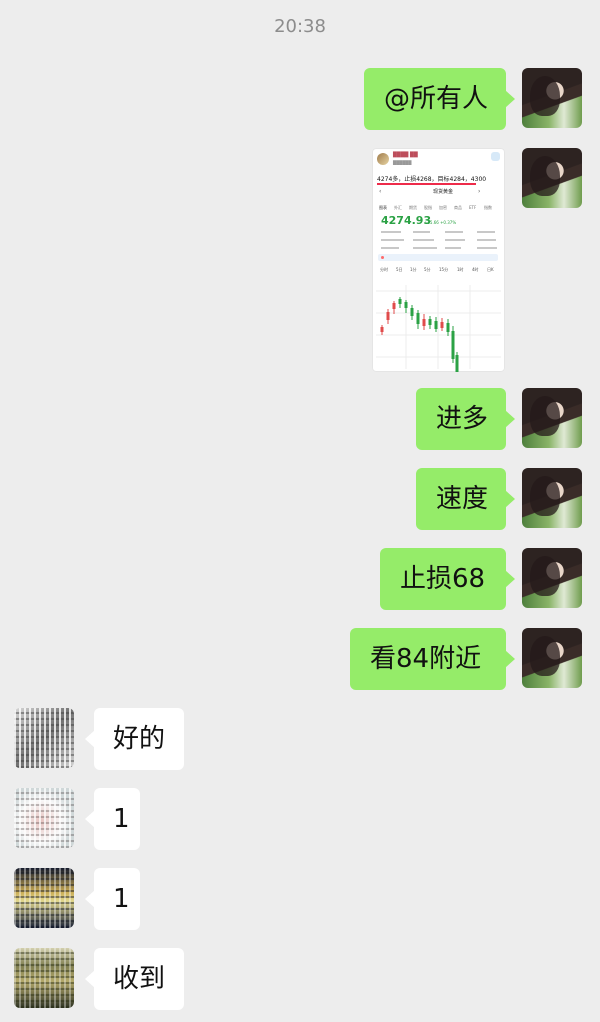 The height and width of the screenshot is (1022, 600). I want to click on message-bubble: 进多, so click(465, 419).